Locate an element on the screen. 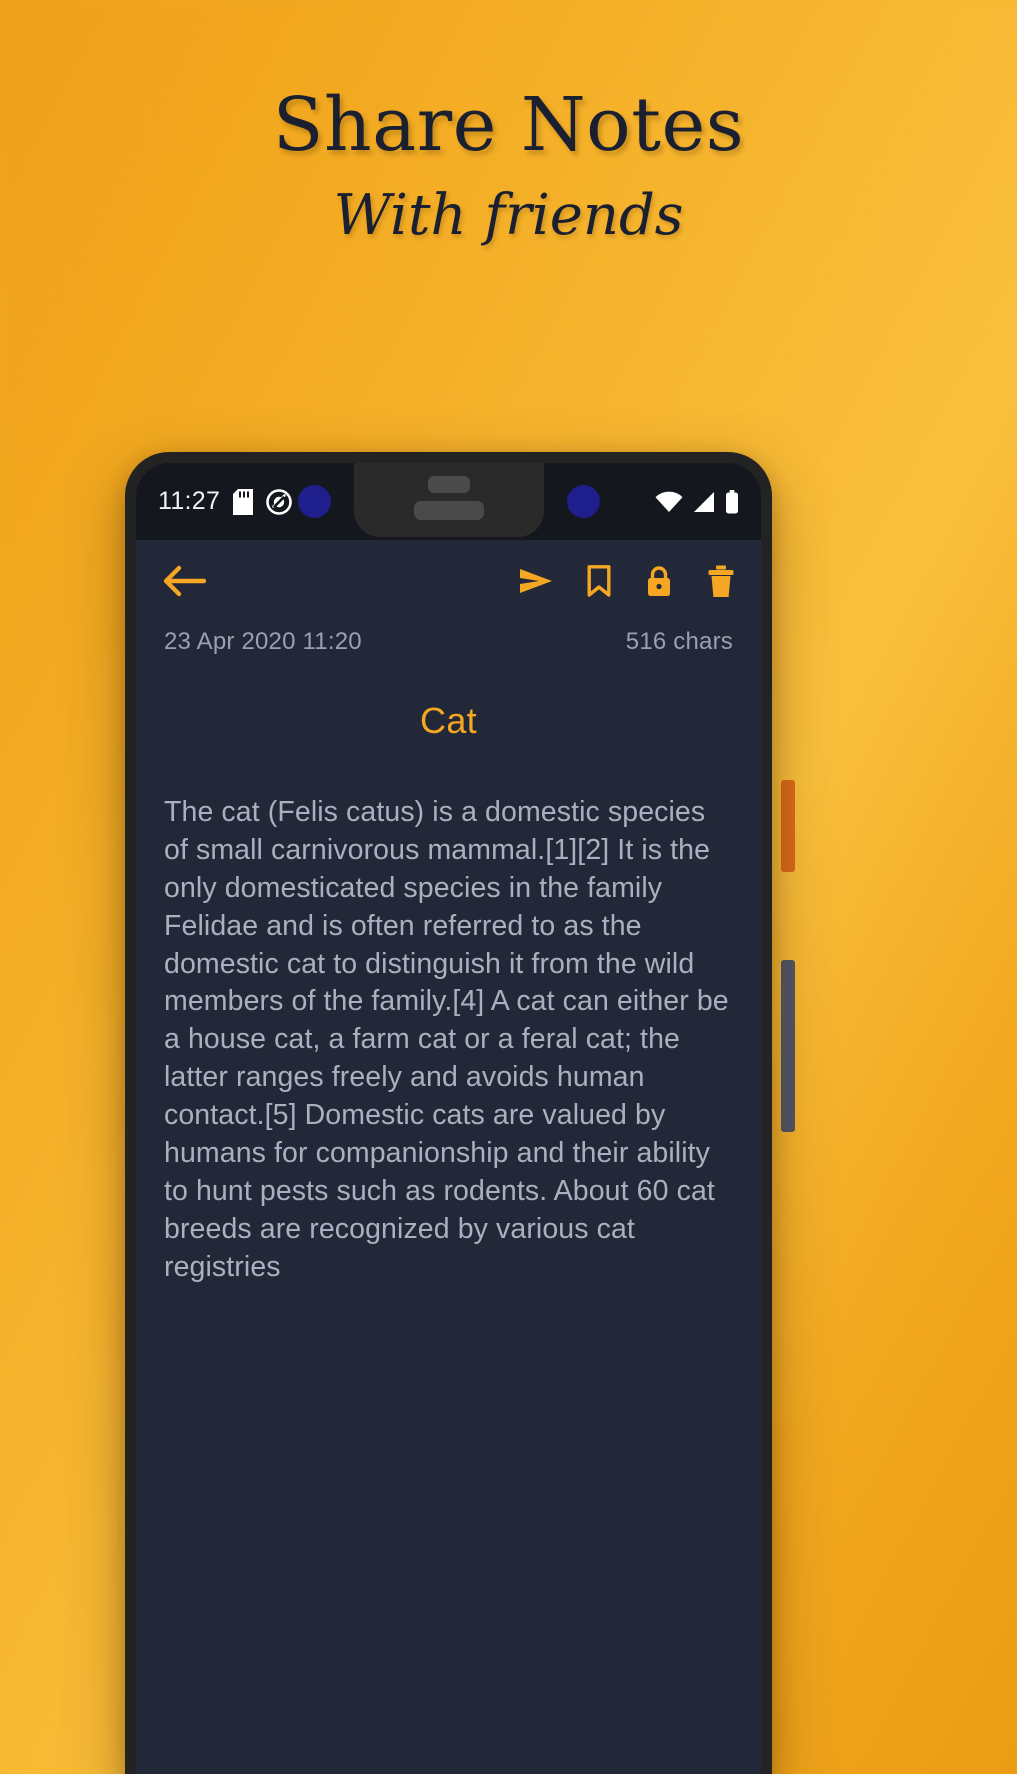 The image size is (1017, 1774). front-camera-icon-left is located at coordinates (314, 501).